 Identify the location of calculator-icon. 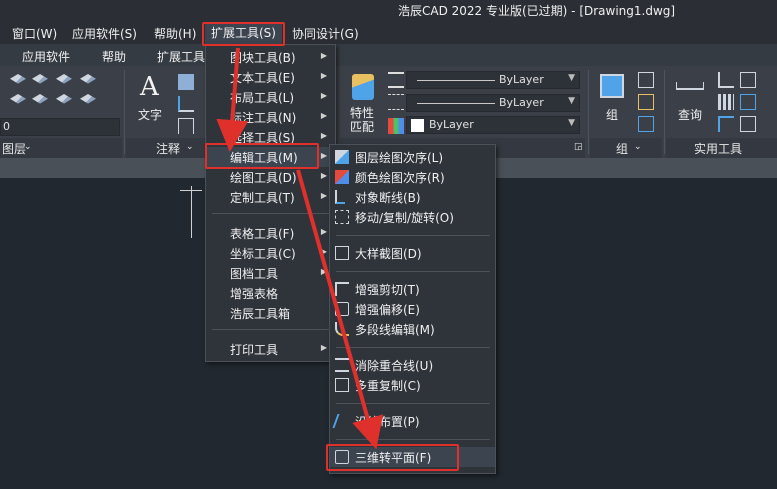
(726, 102).